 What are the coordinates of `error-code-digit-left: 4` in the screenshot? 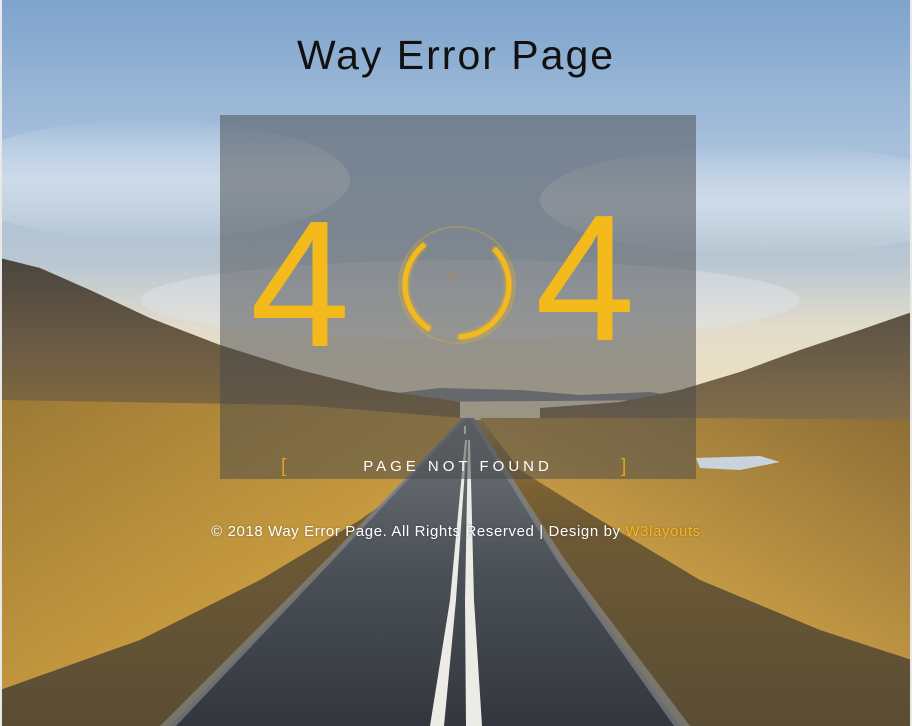 It's located at (300, 284).